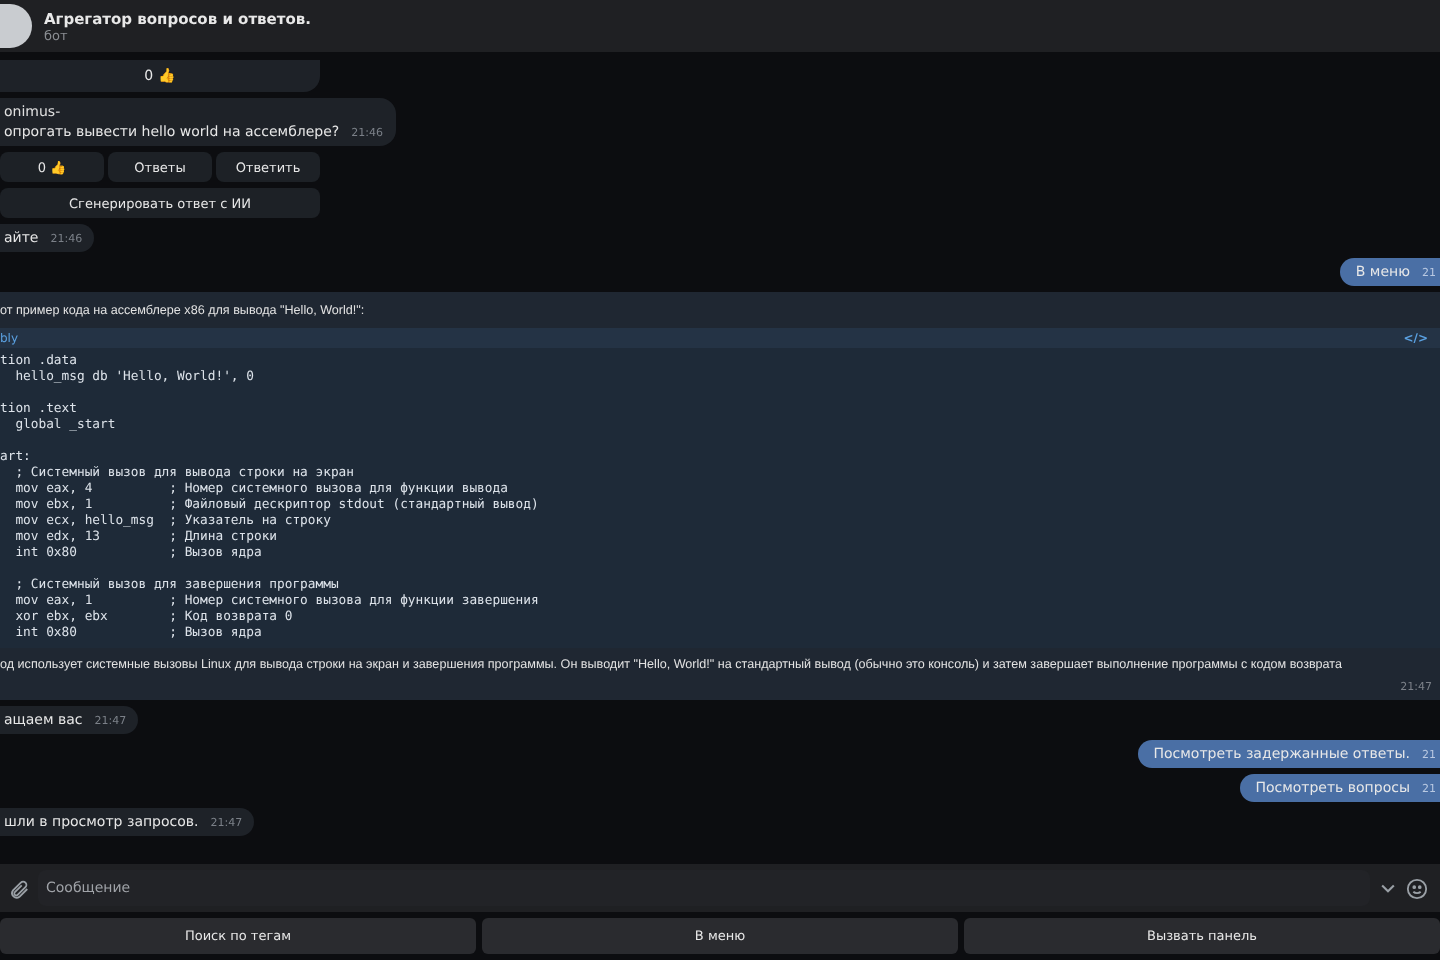 This screenshot has height=960, width=1440. What do you see at coordinates (16, 26) in the screenshot?
I see `avatar` at bounding box center [16, 26].